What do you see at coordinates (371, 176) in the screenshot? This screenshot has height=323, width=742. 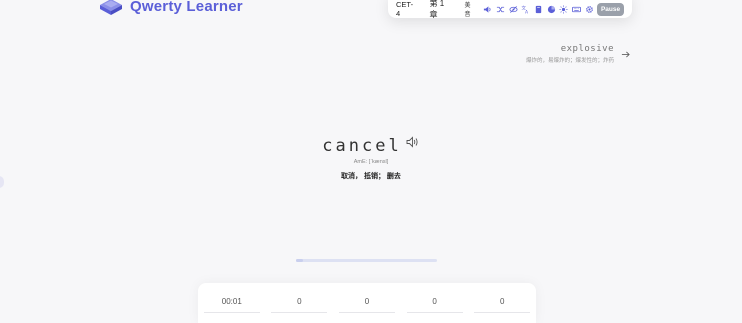 I see `word-translation: 取消， 抵销； 删去` at bounding box center [371, 176].